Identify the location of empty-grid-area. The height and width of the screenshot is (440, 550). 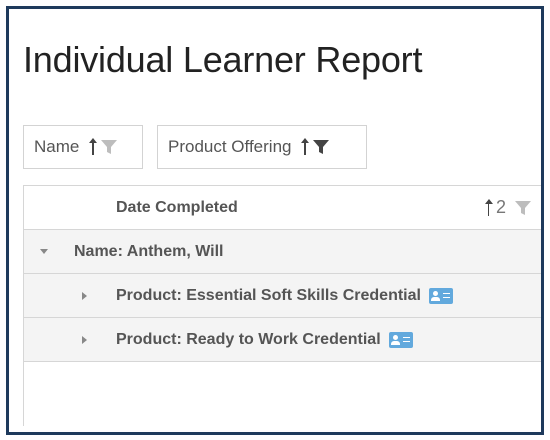
(282, 394).